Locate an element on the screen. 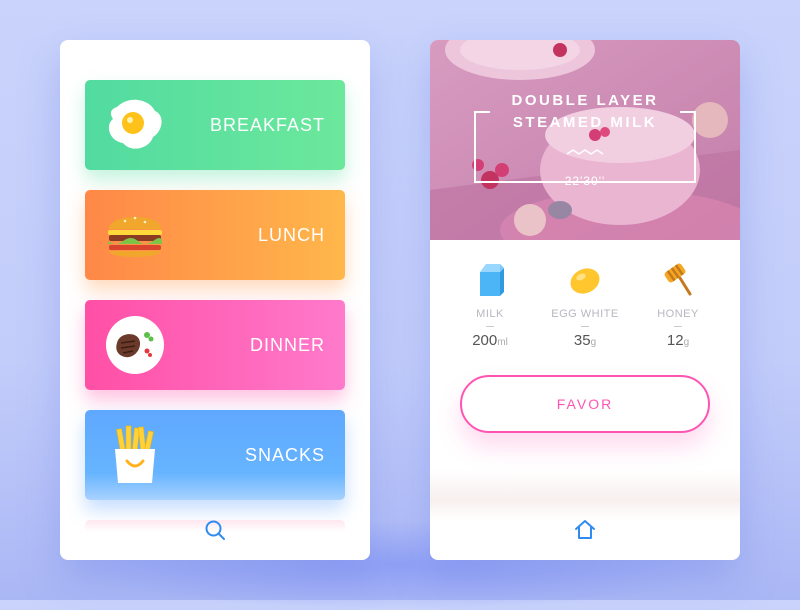  category-snacks: SNACKS is located at coordinates (215, 455).